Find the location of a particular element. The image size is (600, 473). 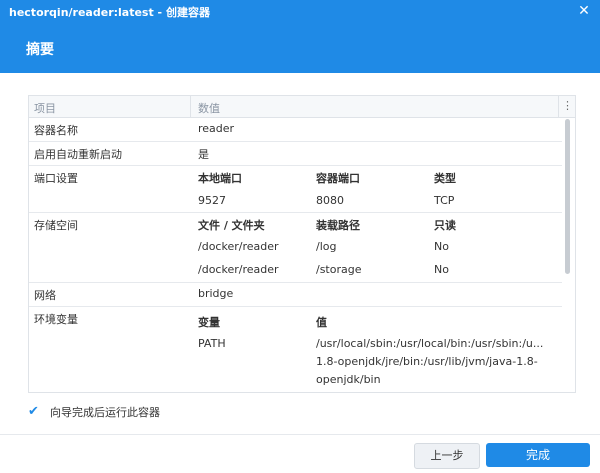

window-title: hectorqin/reader:latest - 创建容器 is located at coordinates (109, 12).